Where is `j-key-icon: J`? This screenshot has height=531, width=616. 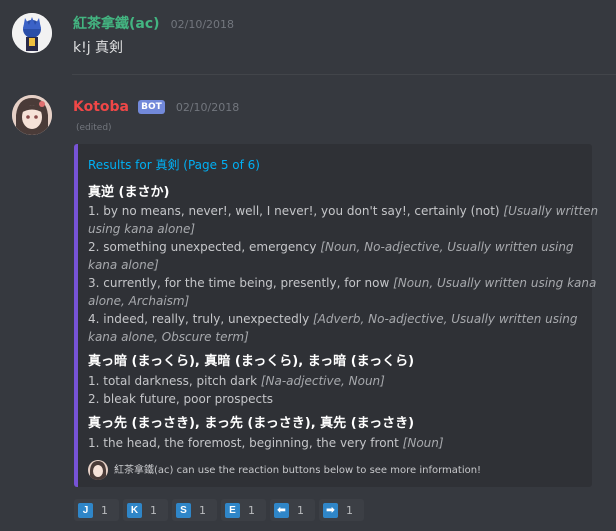 j-key-icon: J is located at coordinates (85, 510).